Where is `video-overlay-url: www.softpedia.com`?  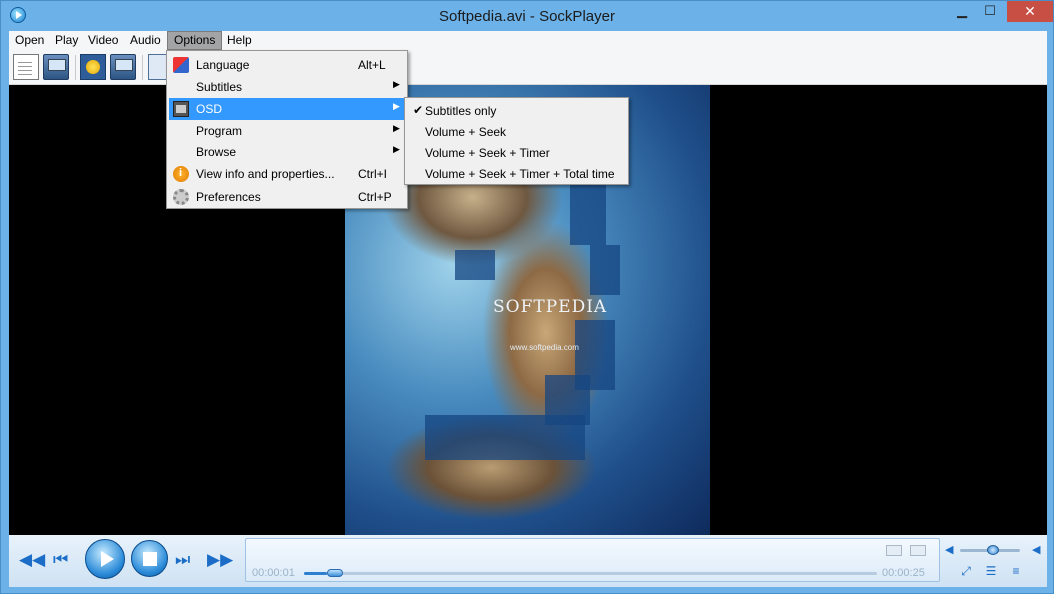
video-overlay-url: www.softpedia.com is located at coordinates (544, 347).